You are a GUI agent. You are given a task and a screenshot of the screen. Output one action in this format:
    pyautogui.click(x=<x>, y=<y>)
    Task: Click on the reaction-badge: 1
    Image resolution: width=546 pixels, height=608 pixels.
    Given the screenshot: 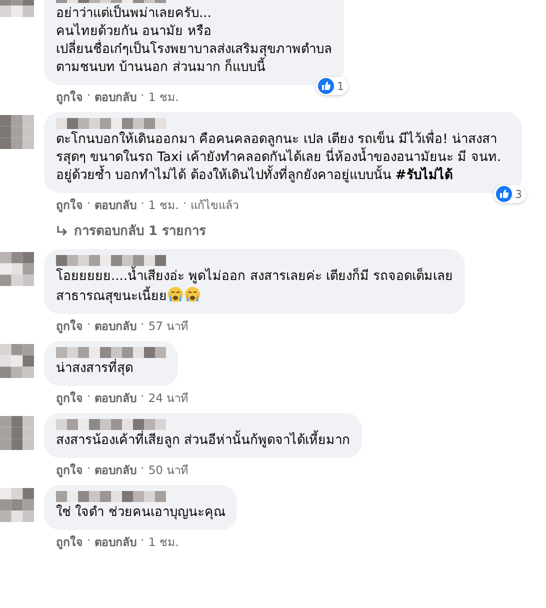 What is the action you would take?
    pyautogui.click(x=332, y=86)
    